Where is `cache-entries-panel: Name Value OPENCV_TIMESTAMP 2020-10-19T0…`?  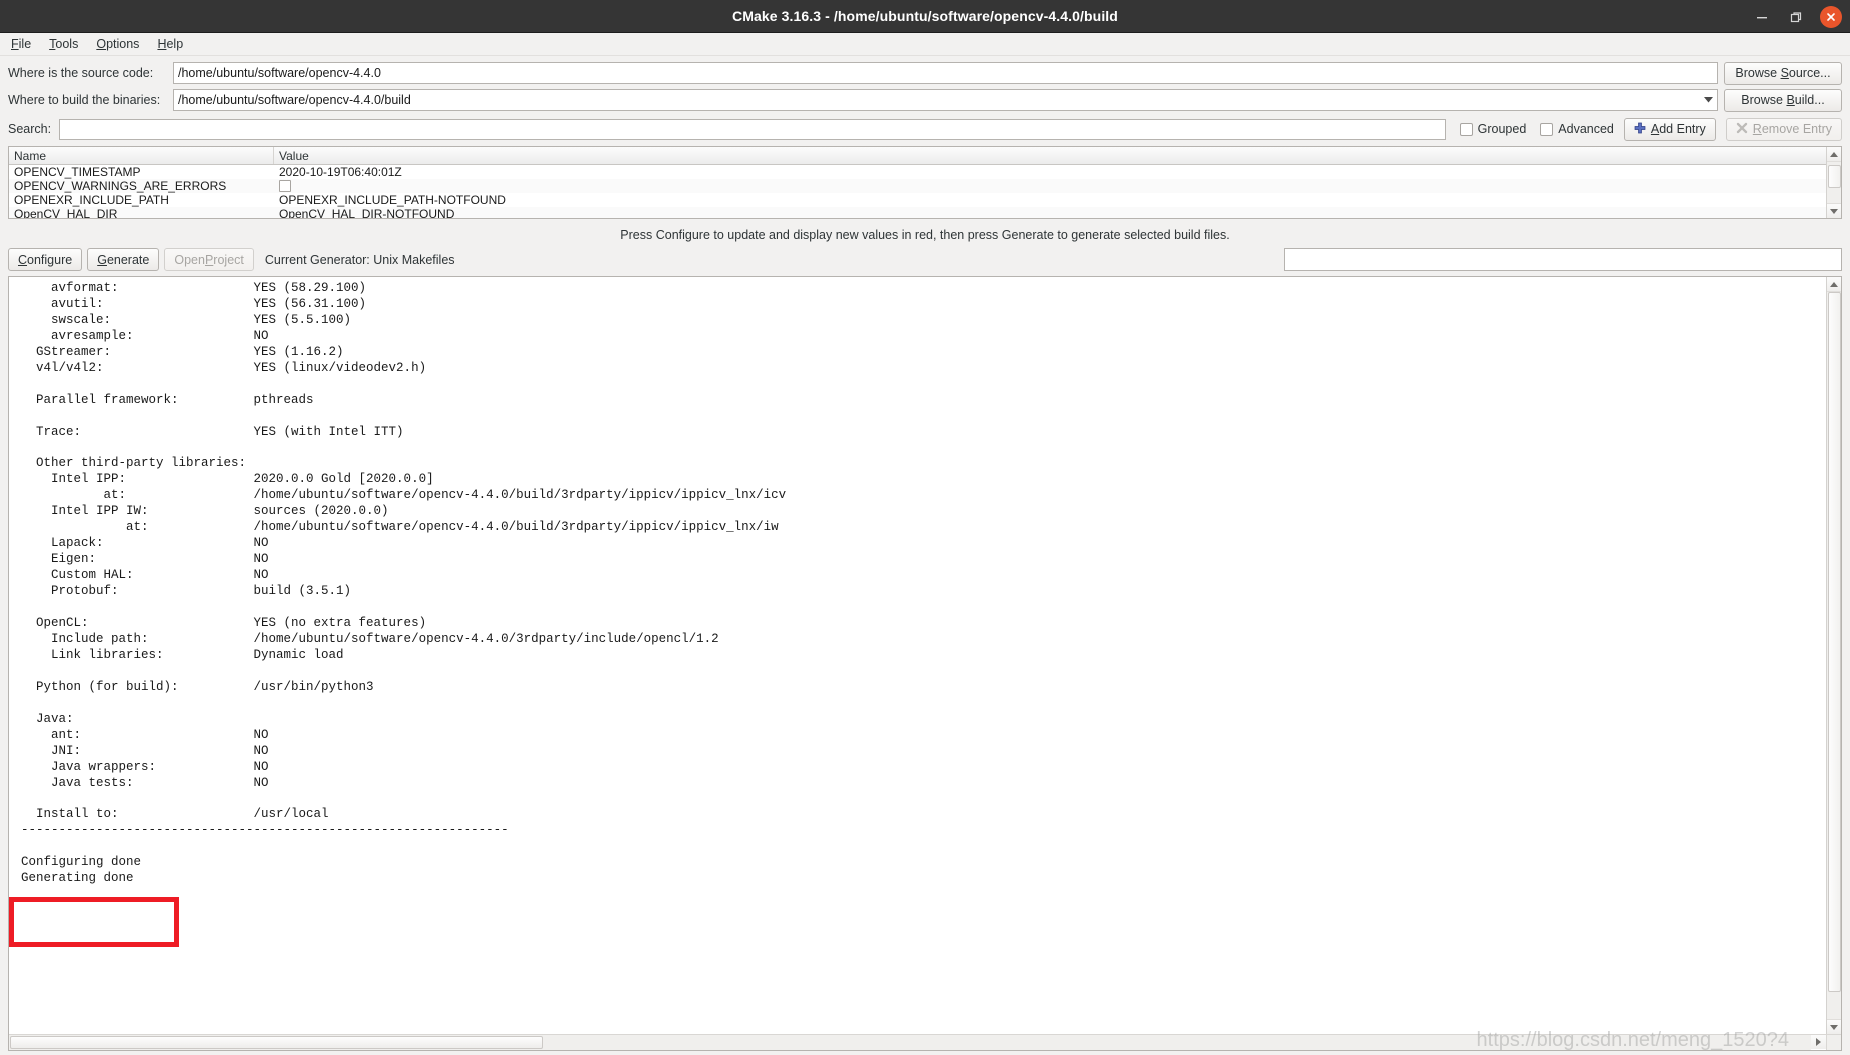
cache-entries-panel: Name Value OPENCV_TIMESTAMP 2020-10-19T0… is located at coordinates (925, 182).